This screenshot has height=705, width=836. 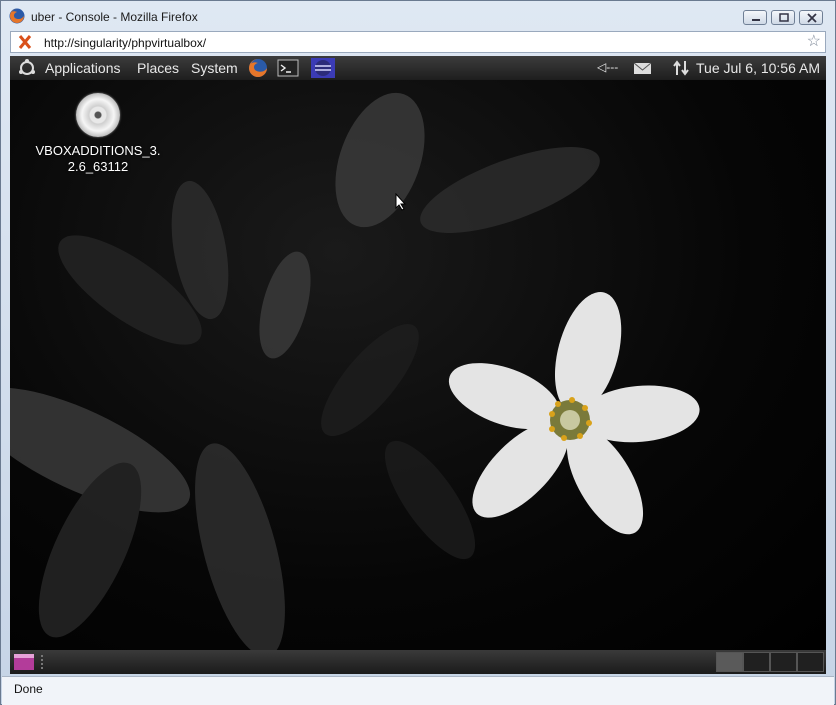 I want to click on status-bar: Done, so click(x=418, y=690).